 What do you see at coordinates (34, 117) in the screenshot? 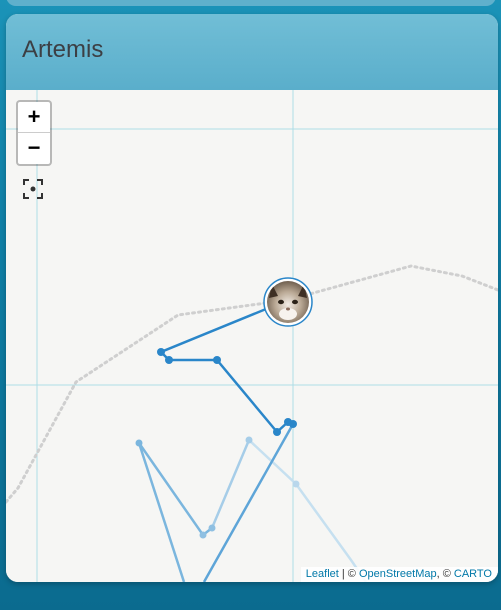
I see `zoom-in-button: +` at bounding box center [34, 117].